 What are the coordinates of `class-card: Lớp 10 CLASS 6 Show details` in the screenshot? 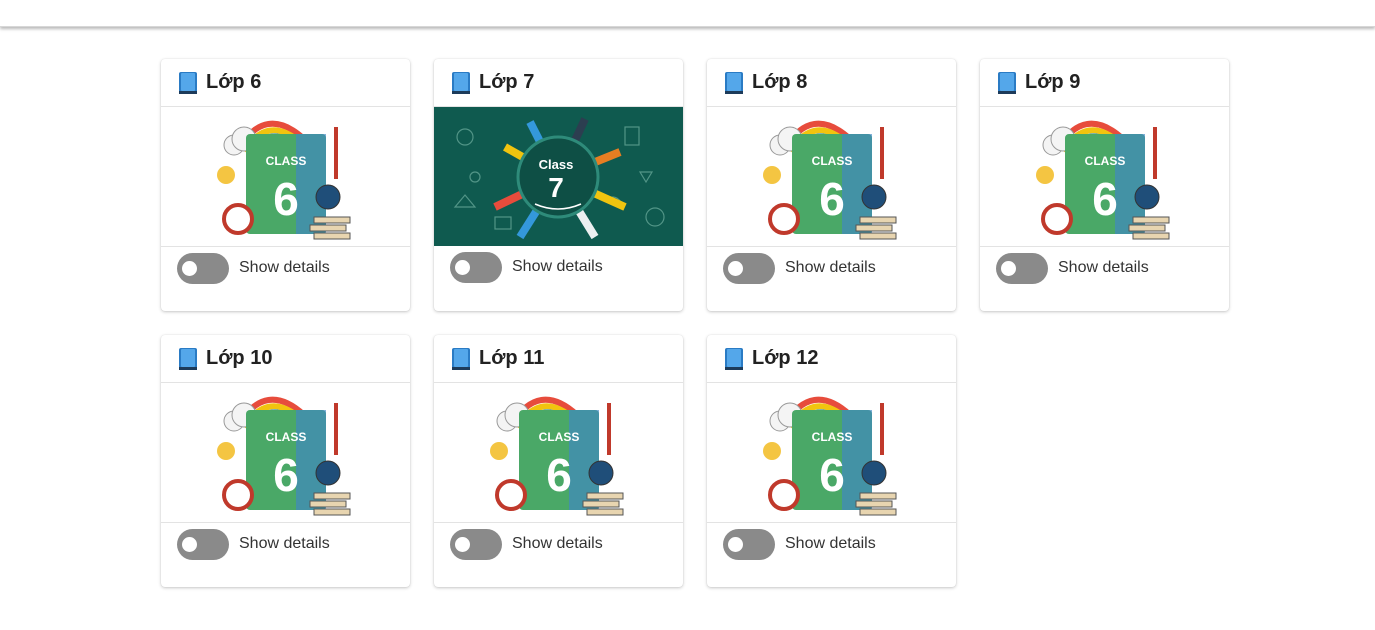 It's located at (285, 461).